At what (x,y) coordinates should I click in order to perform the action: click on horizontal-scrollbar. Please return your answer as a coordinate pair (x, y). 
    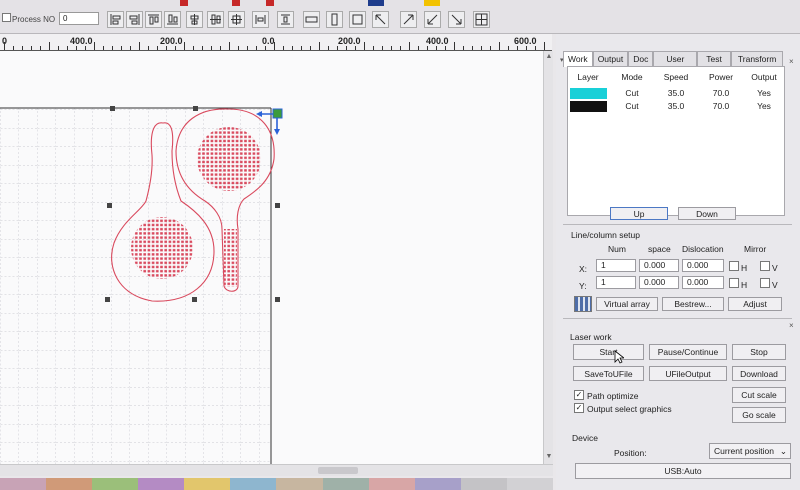
    Looking at the image, I should click on (276, 470).